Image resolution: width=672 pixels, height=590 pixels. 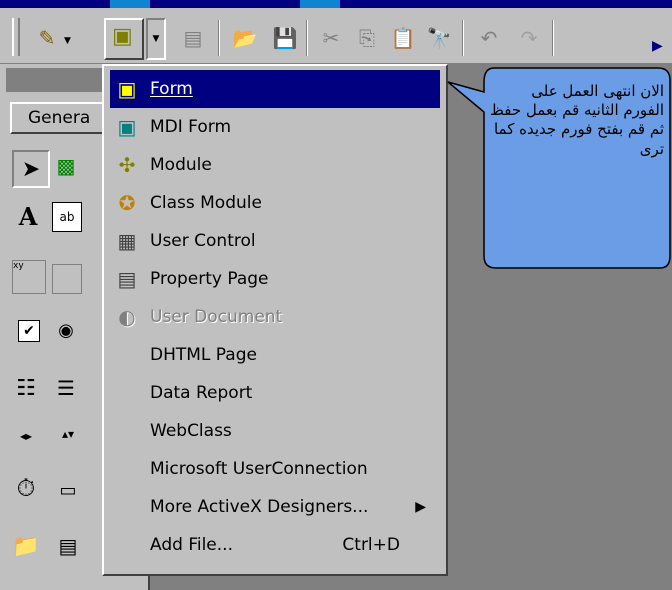 I want to click on cut-icon: ✂, so click(x=331, y=38).